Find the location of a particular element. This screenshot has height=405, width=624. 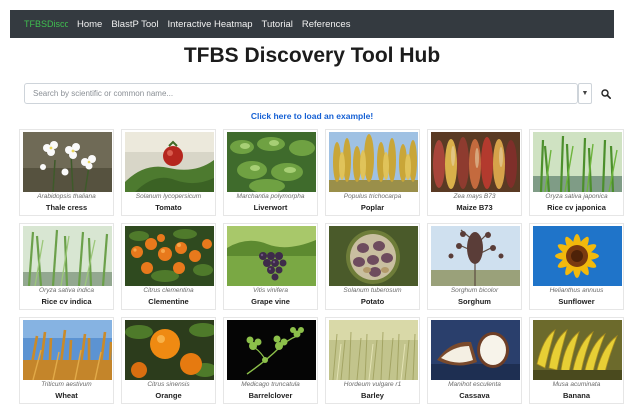

scientific-name: Arabidopsis thaliana is located at coordinates (66, 196).